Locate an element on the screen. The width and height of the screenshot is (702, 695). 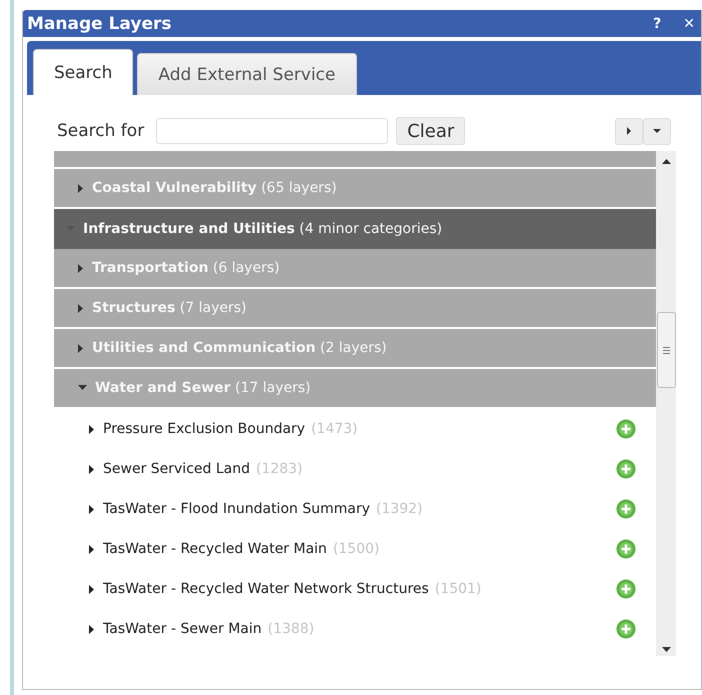
layer-row: TasWater - Sewer Main (1388) is located at coordinates (355, 629).